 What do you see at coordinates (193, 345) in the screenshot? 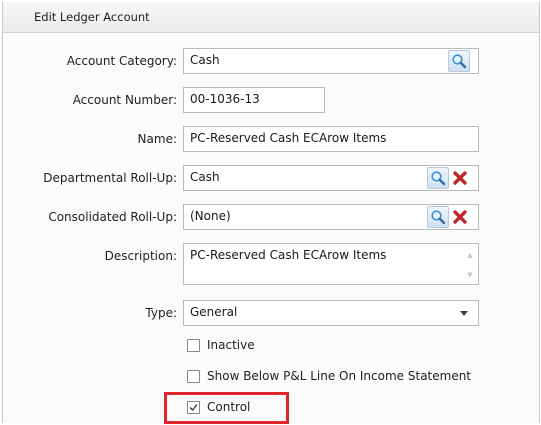
I see `inactive-checkbox` at bounding box center [193, 345].